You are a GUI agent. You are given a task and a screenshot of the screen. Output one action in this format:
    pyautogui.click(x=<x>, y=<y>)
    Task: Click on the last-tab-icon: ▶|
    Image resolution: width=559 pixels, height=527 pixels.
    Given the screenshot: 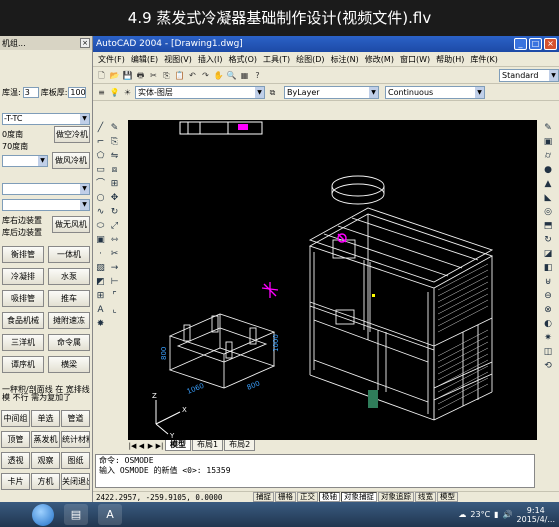 What is the action you would take?
    pyautogui.click(x=159, y=446)
    